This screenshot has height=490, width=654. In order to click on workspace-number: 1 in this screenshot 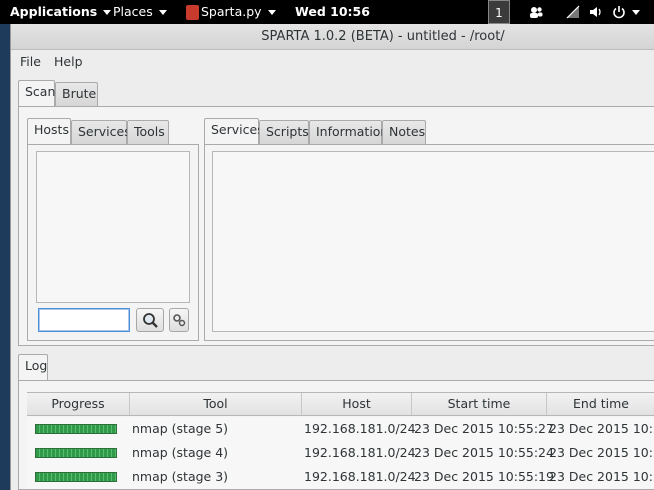, I will do `click(499, 13)`.